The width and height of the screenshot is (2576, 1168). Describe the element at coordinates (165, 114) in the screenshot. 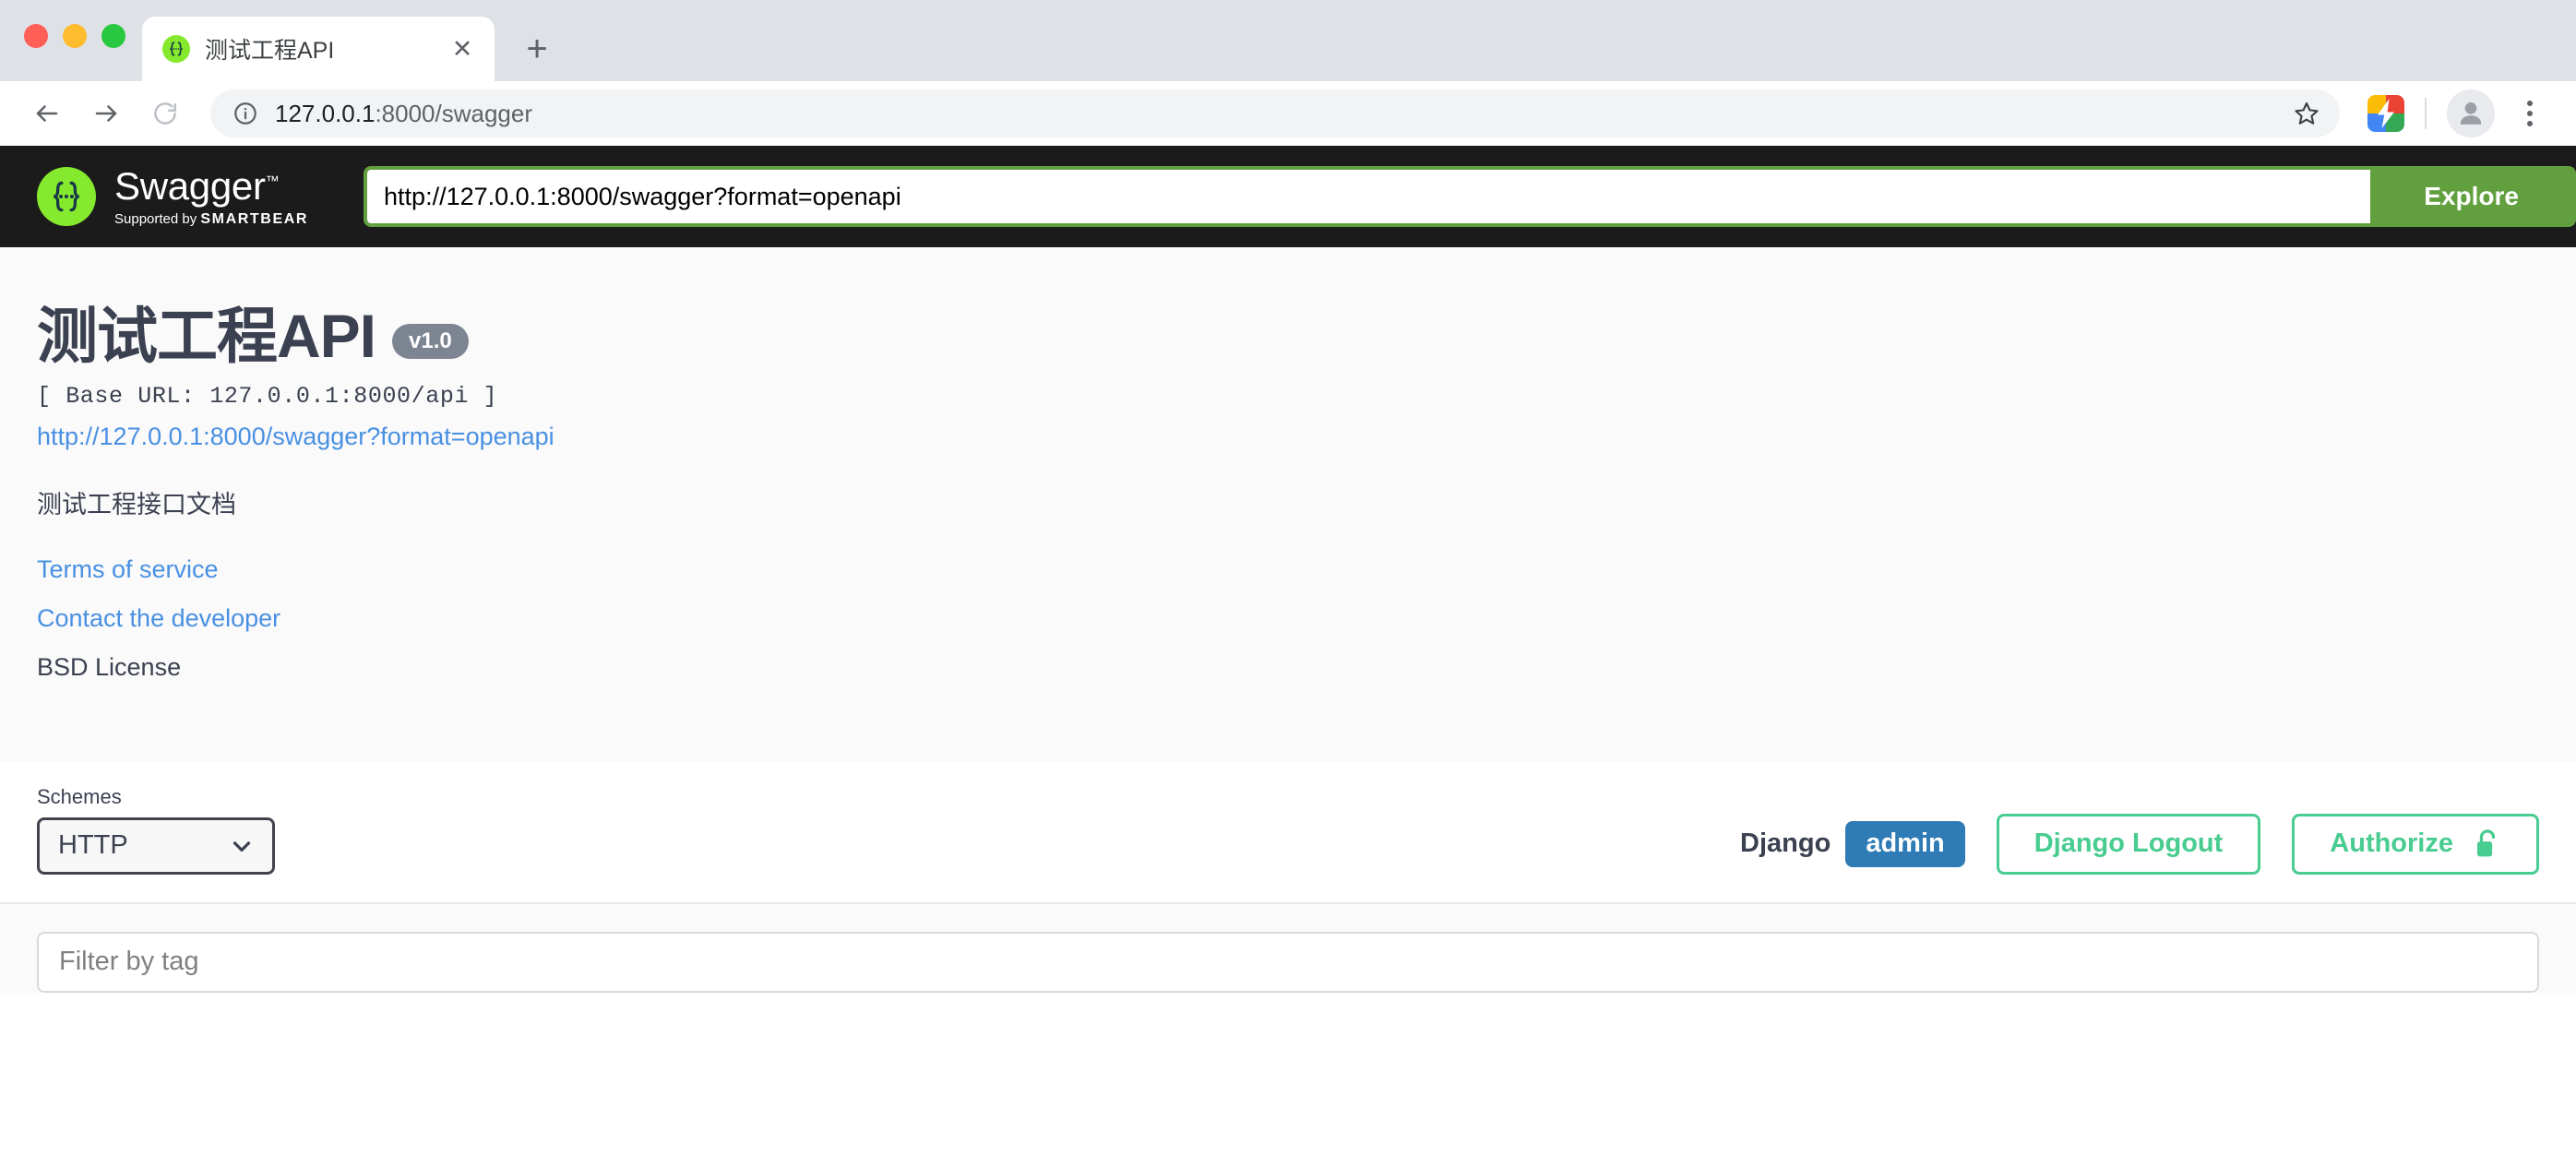

I see `reload-icon` at that location.